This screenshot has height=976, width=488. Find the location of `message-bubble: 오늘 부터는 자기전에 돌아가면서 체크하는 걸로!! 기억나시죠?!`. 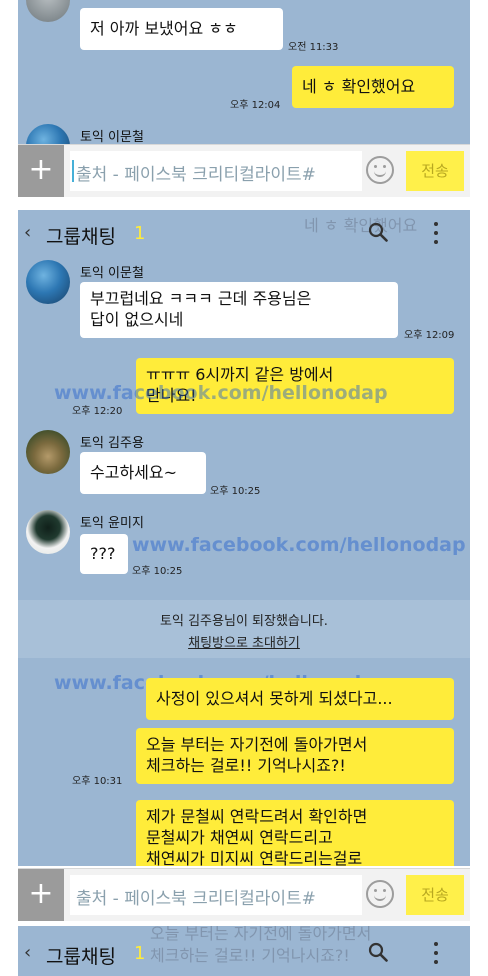

message-bubble: 오늘 부터는 자기전에 돌아가면서 체크하는 걸로!! 기억나시죠?! is located at coordinates (295, 756).